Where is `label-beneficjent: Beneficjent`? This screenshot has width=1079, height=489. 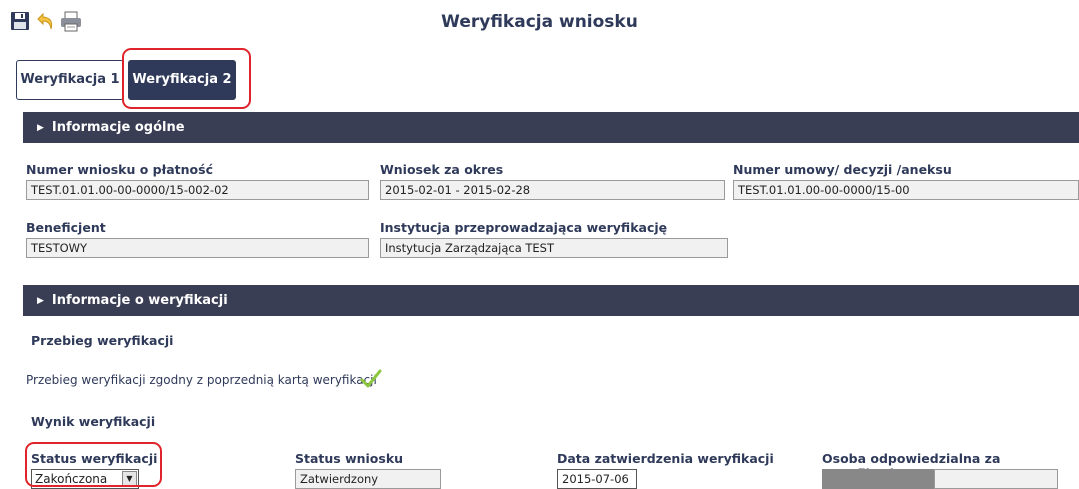
label-beneficjent: Beneficjent is located at coordinates (66, 227).